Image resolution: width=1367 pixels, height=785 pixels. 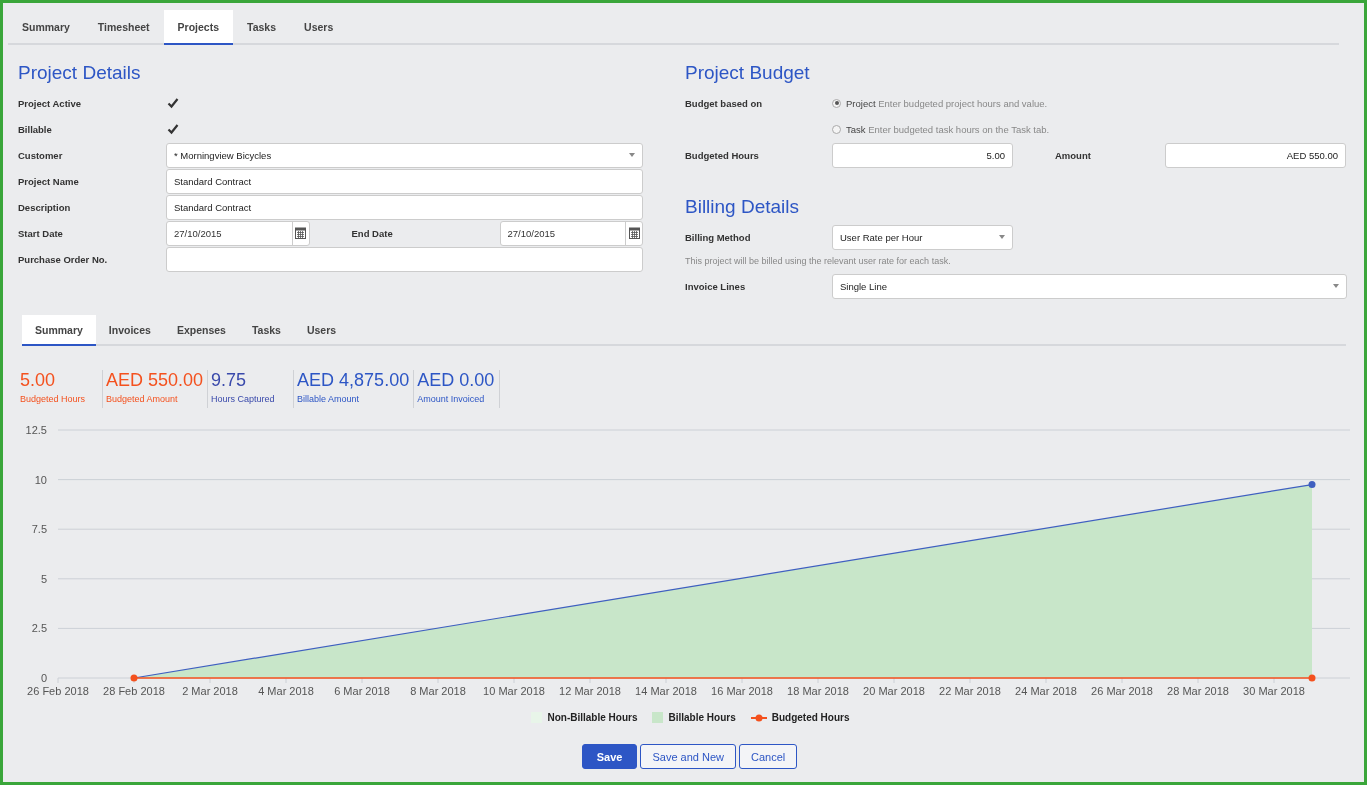 I want to click on section-title: Billing Details, so click(x=743, y=207).